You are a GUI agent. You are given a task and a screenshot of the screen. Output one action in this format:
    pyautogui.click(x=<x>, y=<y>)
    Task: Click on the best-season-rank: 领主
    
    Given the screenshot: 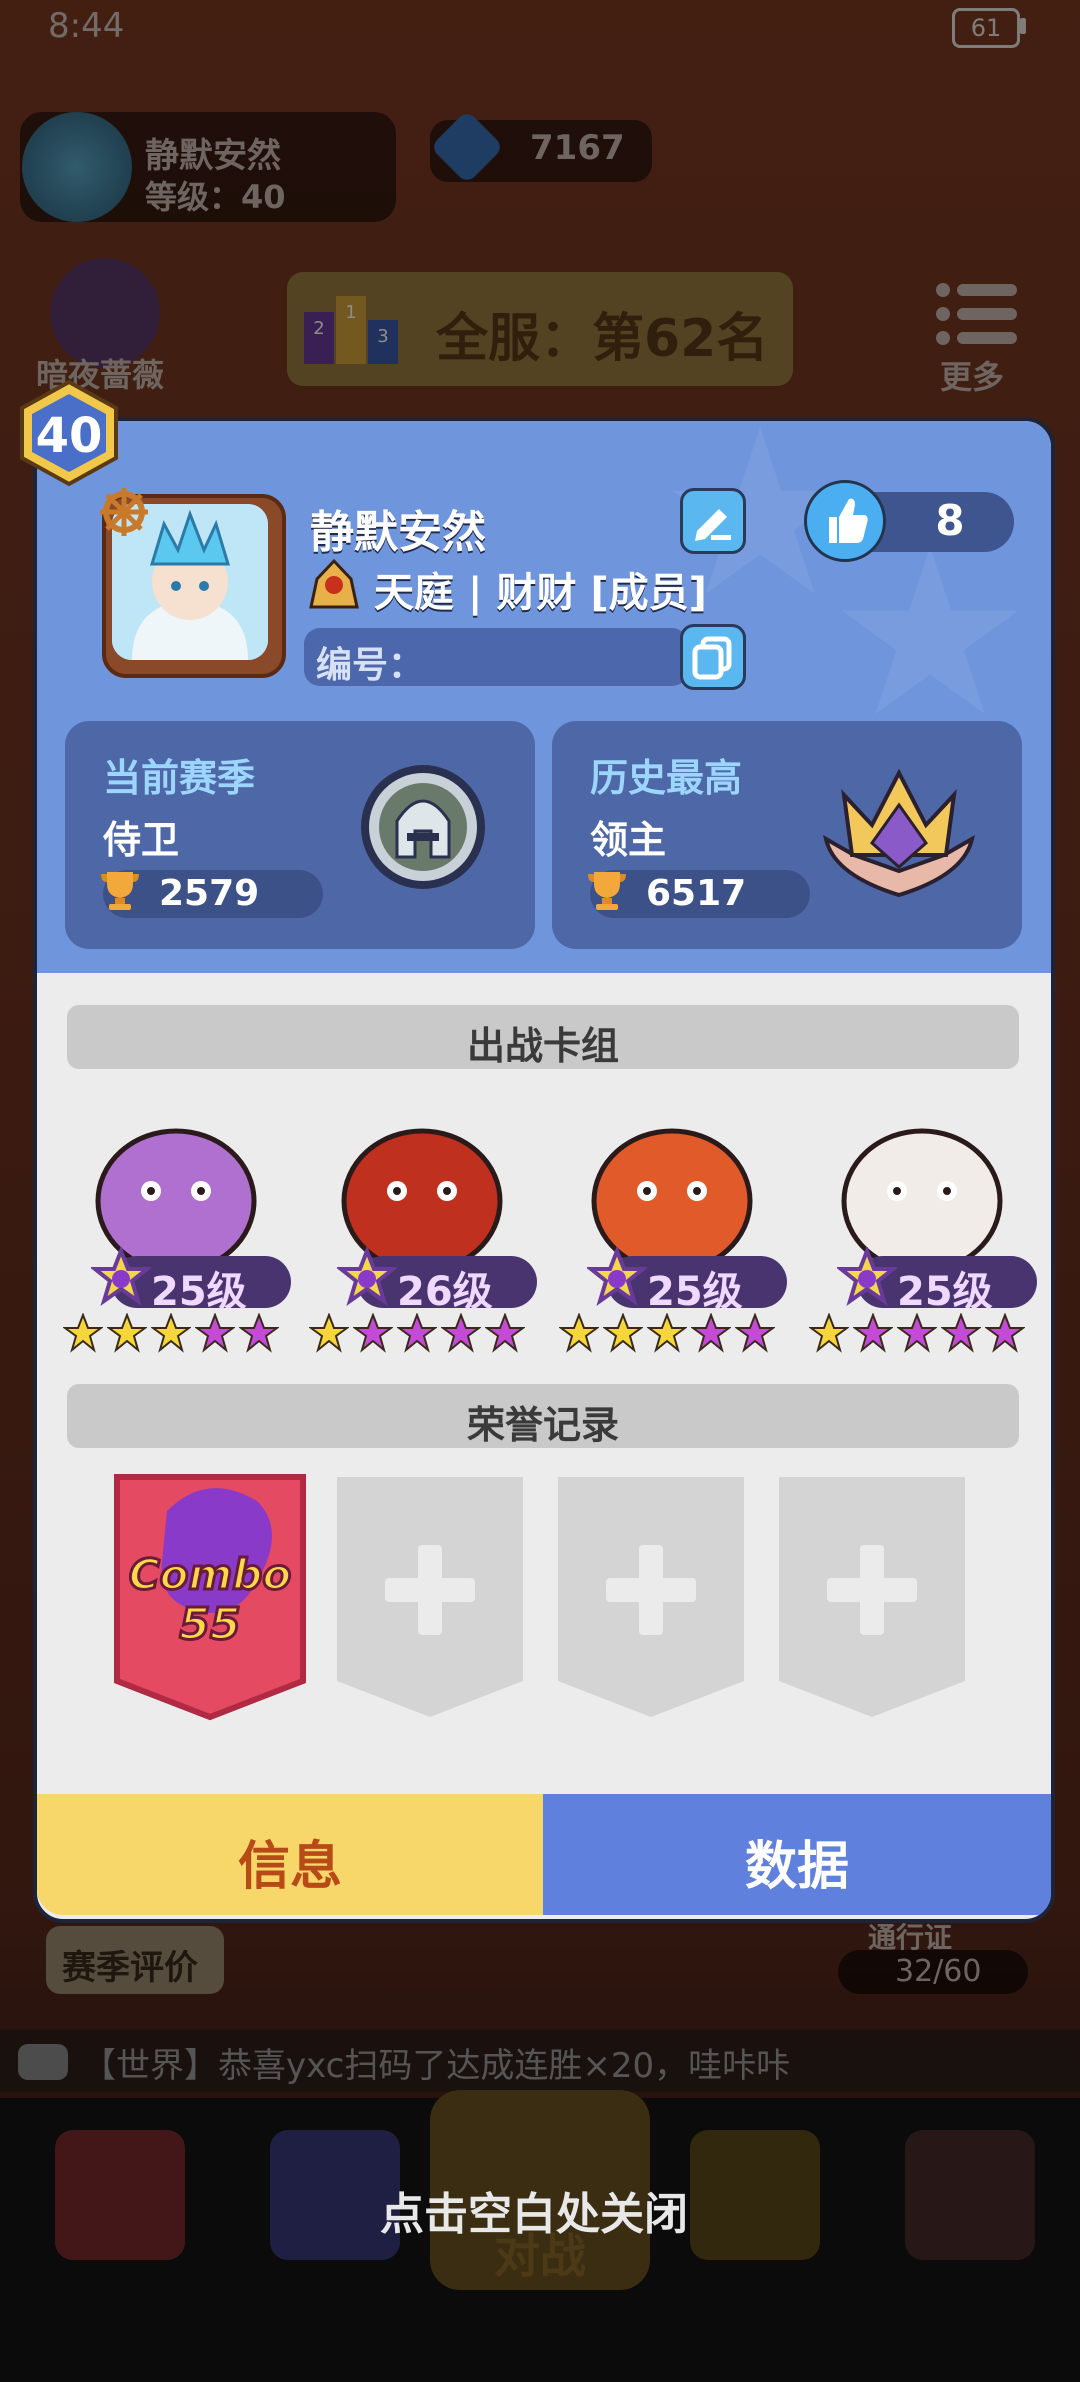 What is the action you would take?
    pyautogui.click(x=628, y=840)
    